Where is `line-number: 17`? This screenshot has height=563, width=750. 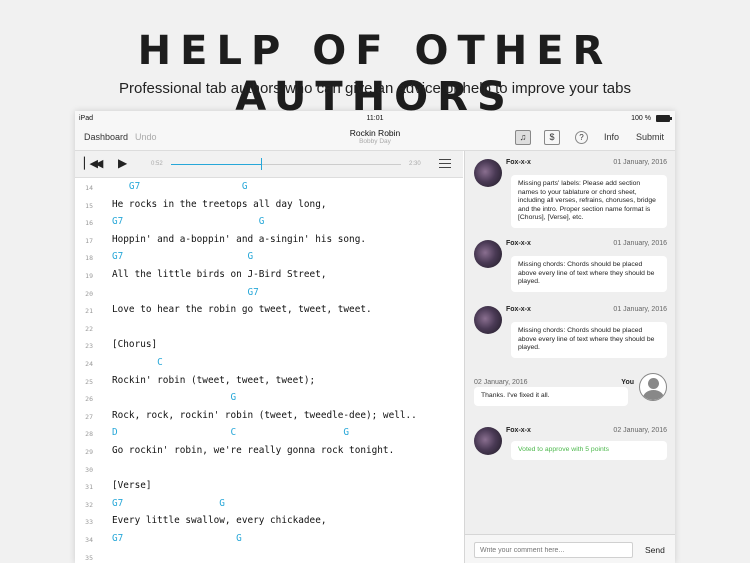 line-number: 17 is located at coordinates (89, 240).